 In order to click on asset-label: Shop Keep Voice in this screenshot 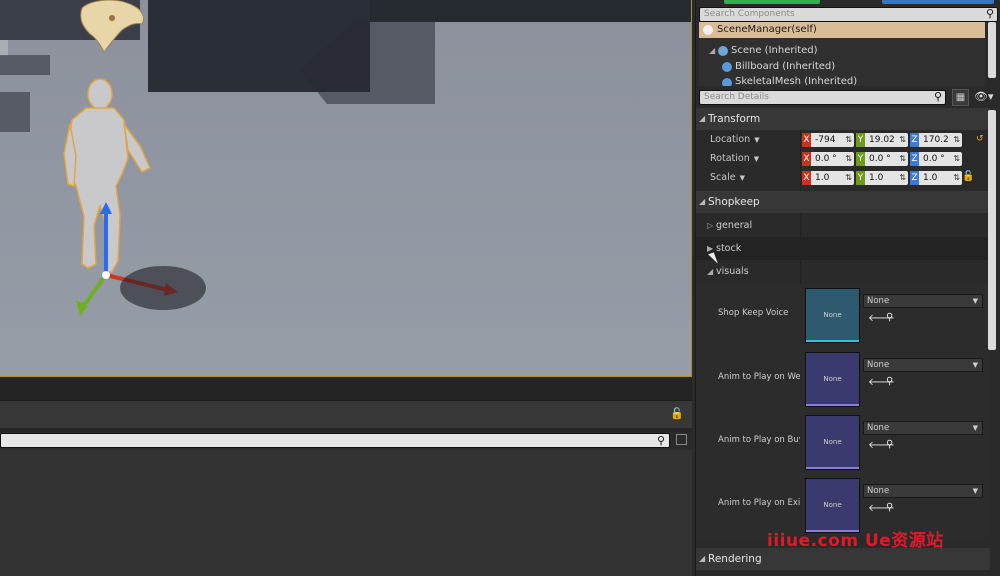, I will do `click(759, 313)`.